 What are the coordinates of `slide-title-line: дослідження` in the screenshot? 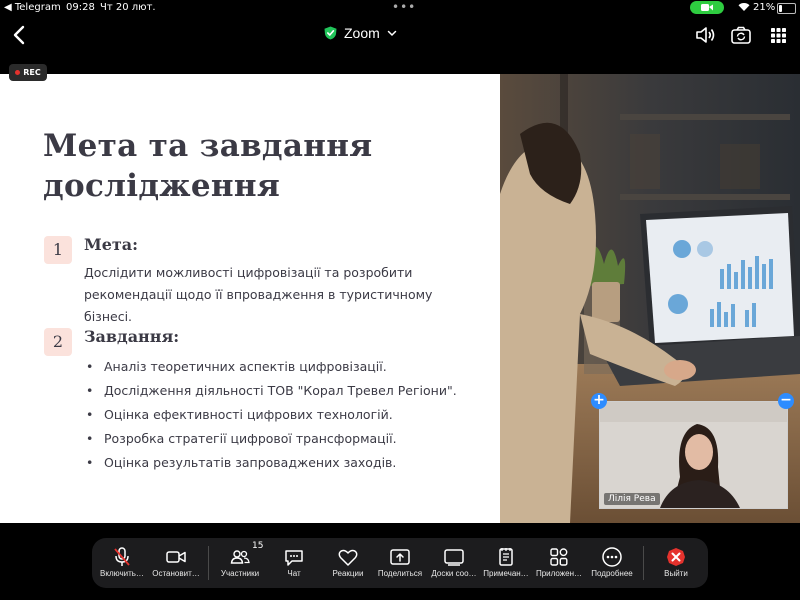 It's located at (162, 186).